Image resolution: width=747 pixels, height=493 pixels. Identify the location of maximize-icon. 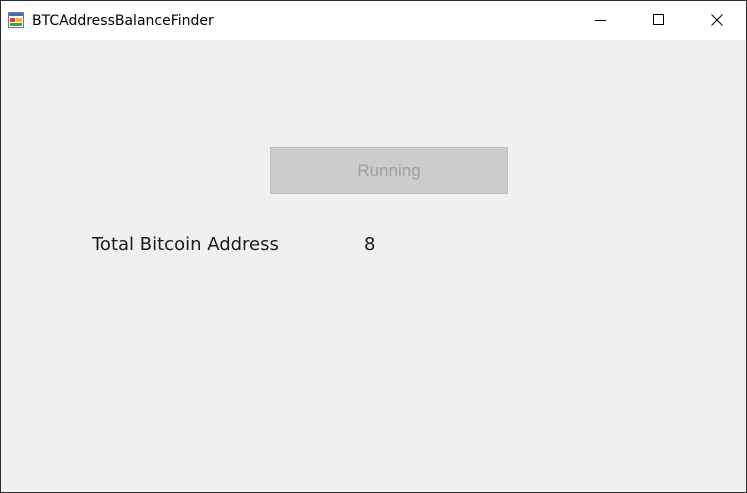
(659, 20).